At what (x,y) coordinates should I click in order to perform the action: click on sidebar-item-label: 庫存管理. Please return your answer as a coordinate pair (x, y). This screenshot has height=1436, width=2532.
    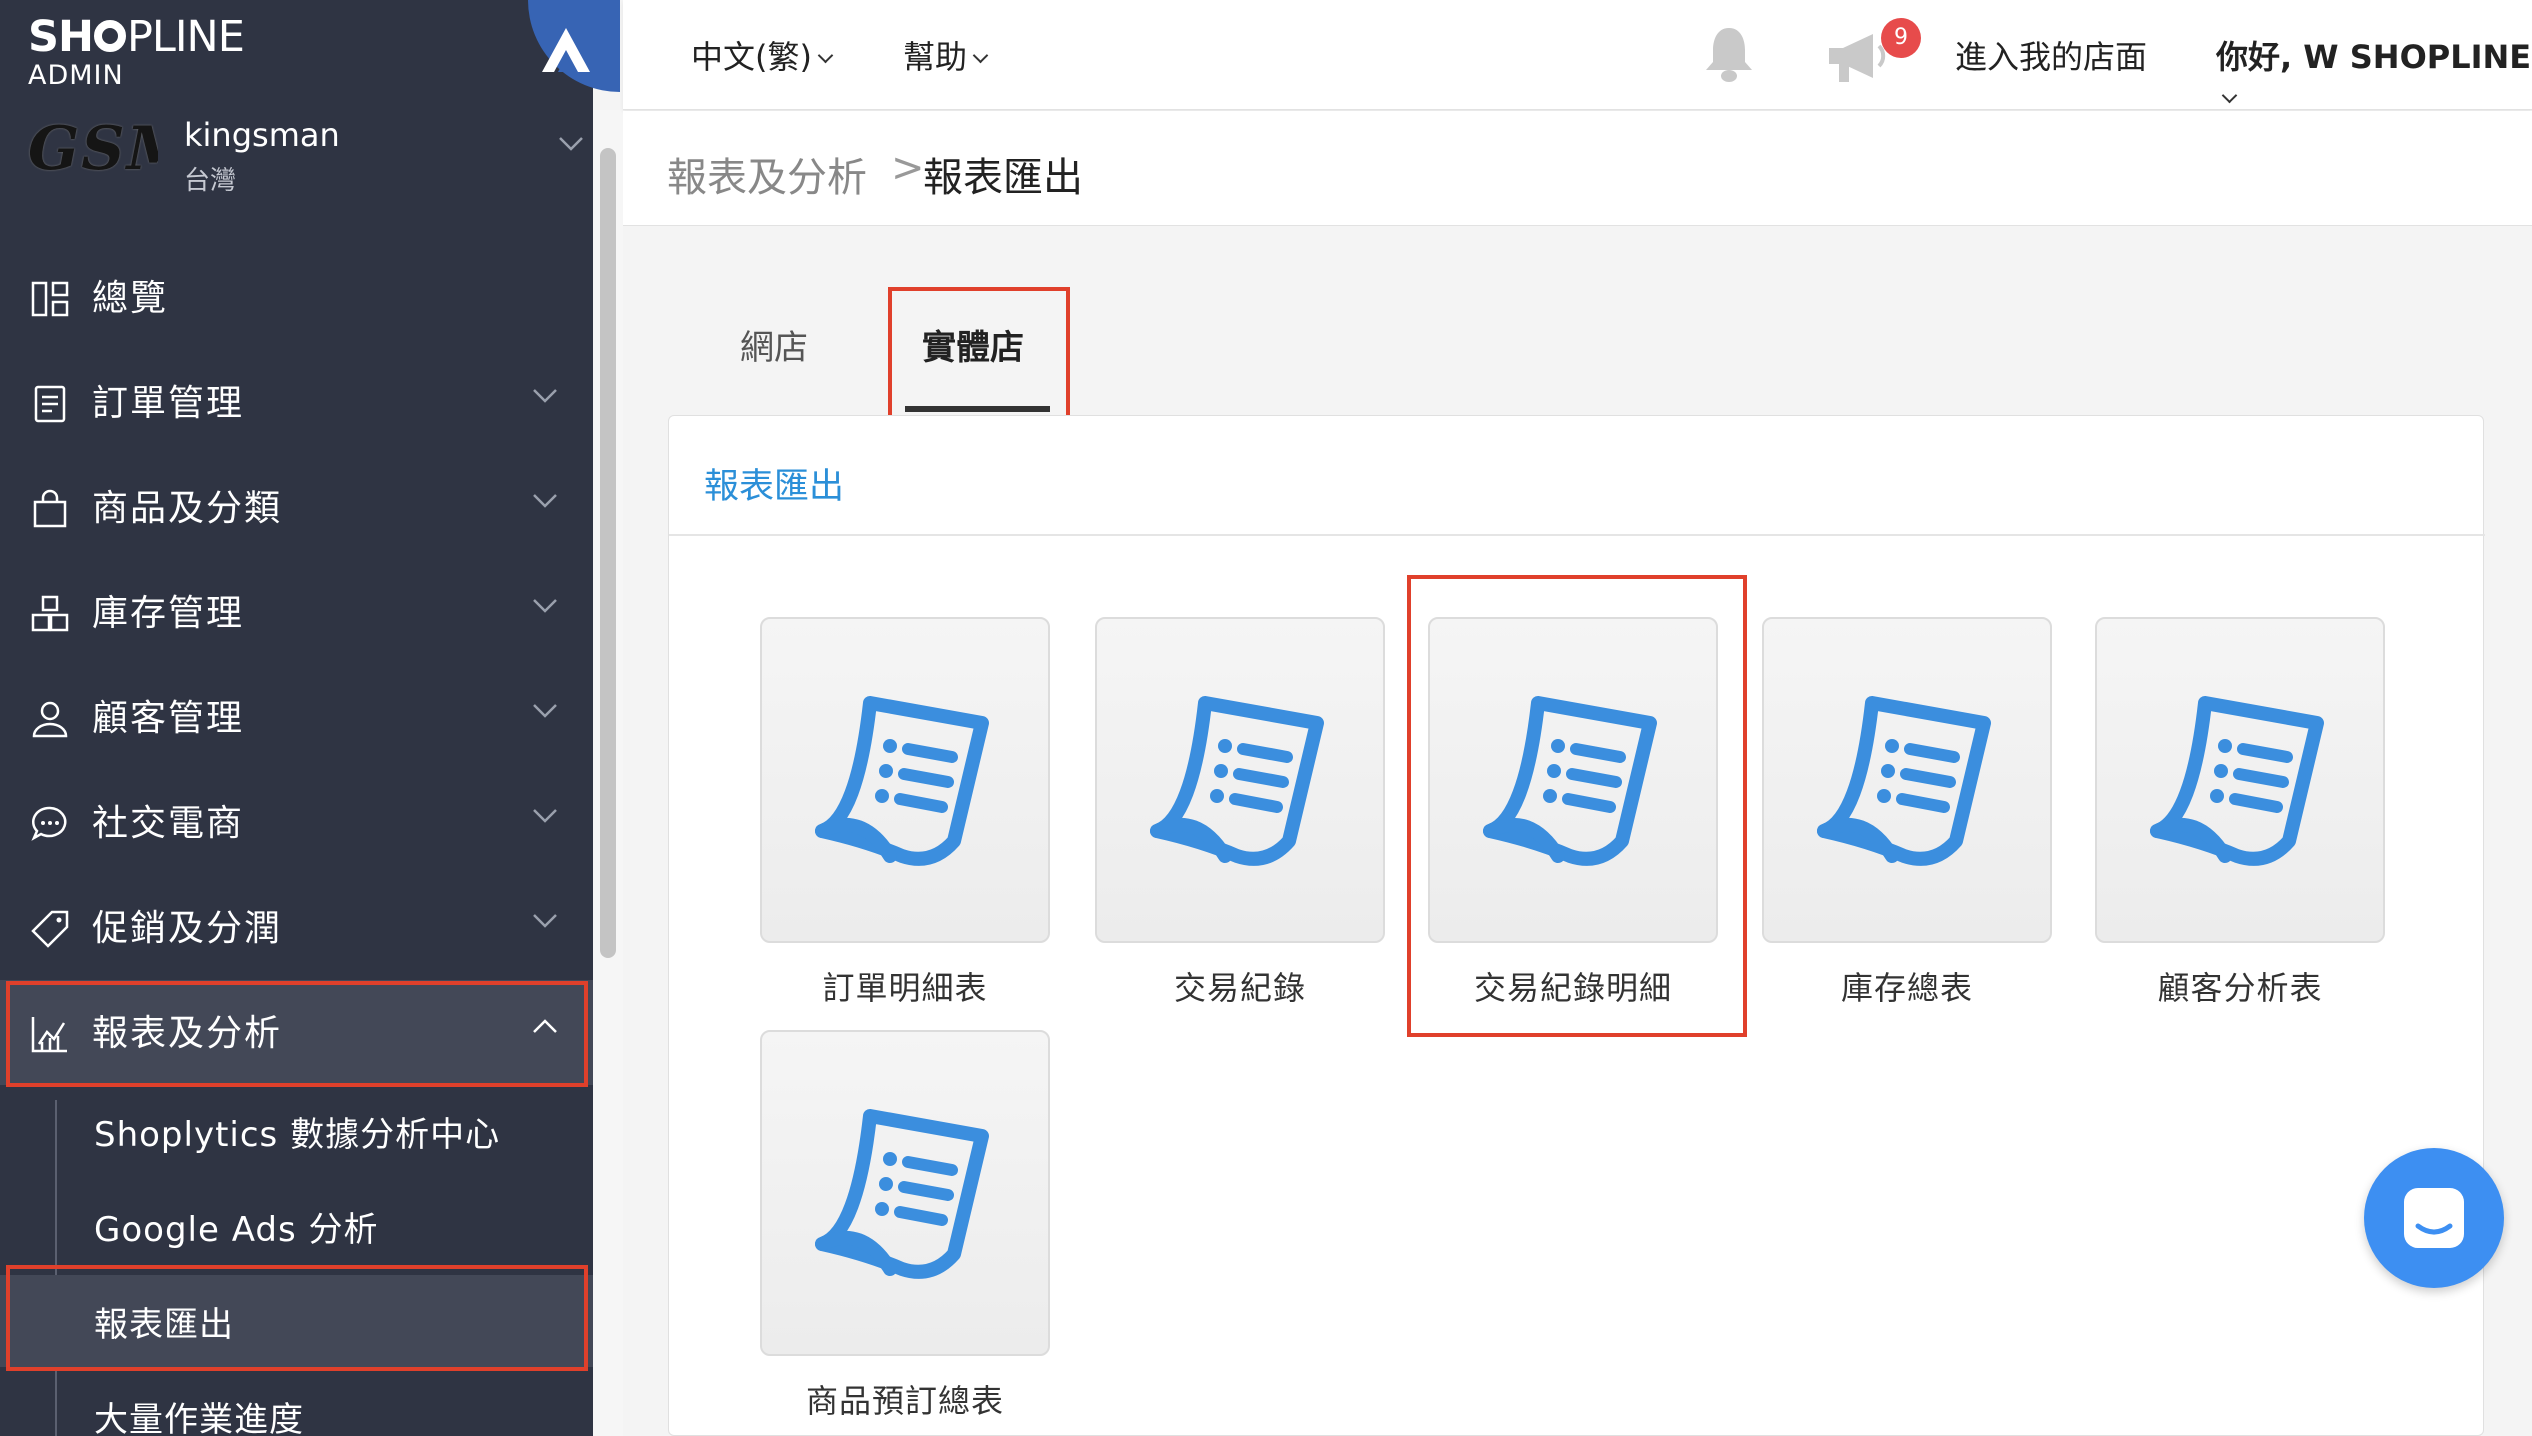
    Looking at the image, I should click on (168, 613).